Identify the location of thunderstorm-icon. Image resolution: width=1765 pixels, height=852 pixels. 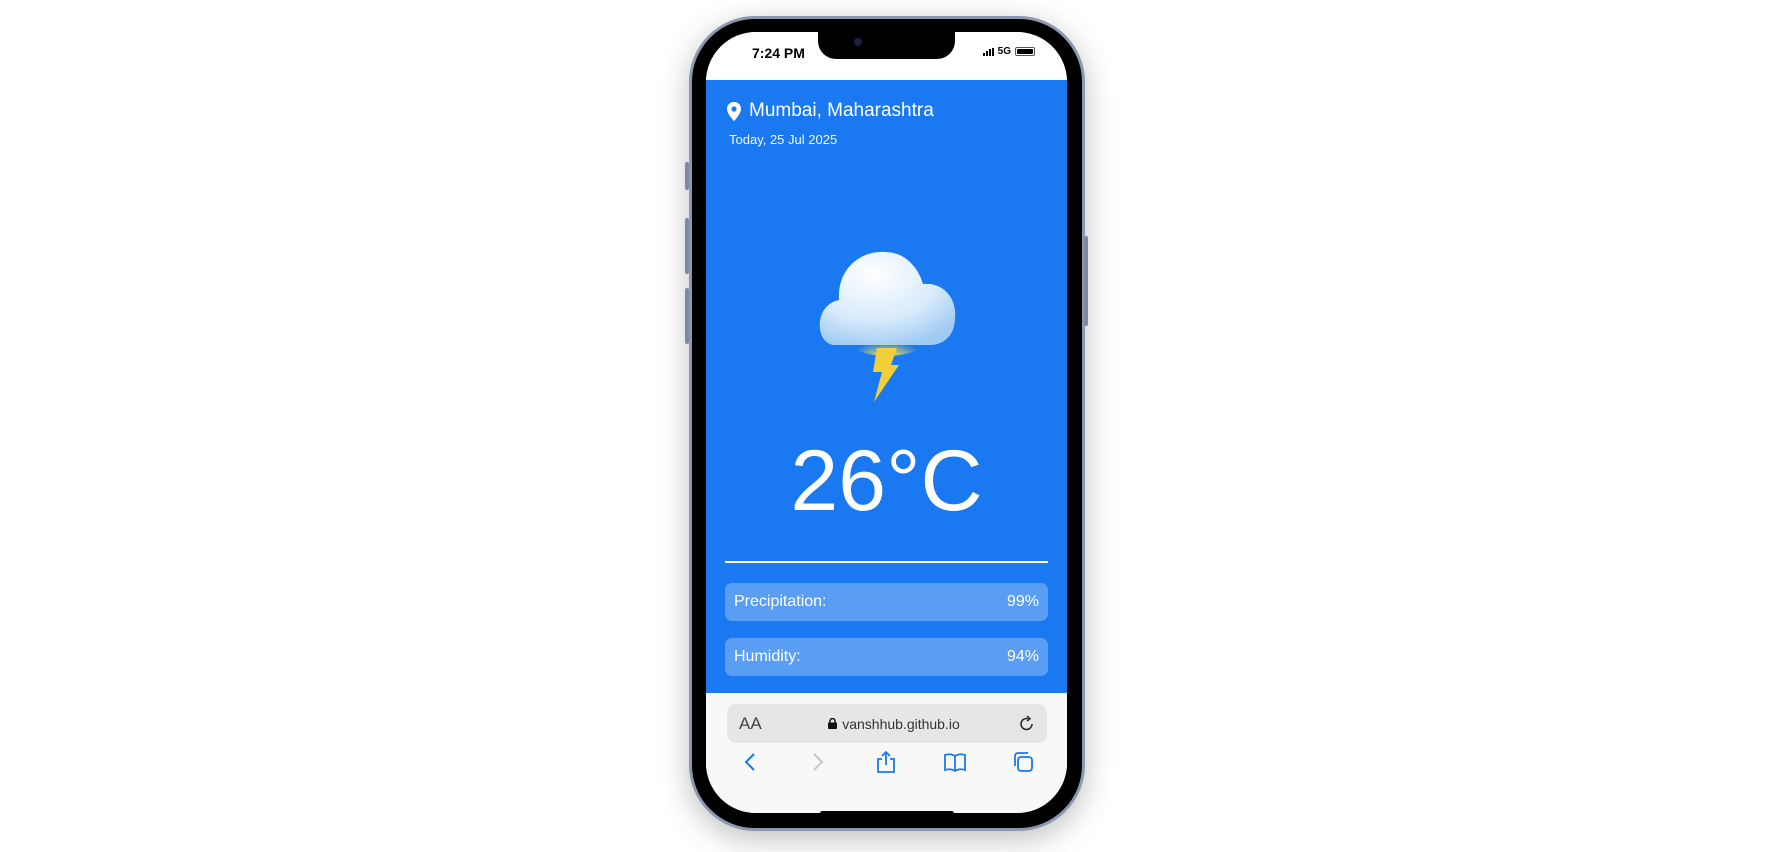
(886, 317).